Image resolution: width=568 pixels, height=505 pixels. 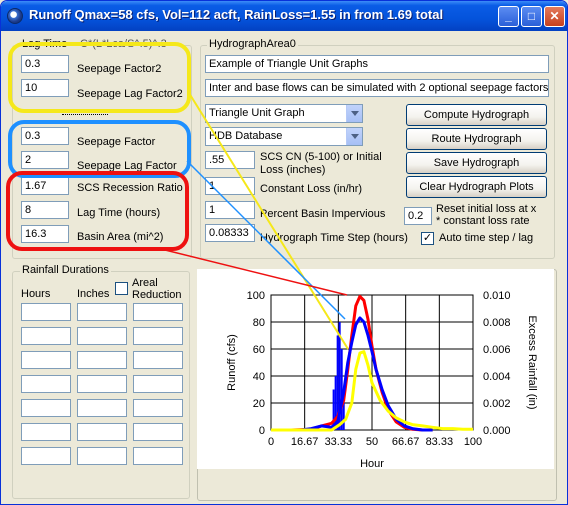 What do you see at coordinates (497, 350) in the screenshot?
I see `y2-tick-label: 0.006` at bounding box center [497, 350].